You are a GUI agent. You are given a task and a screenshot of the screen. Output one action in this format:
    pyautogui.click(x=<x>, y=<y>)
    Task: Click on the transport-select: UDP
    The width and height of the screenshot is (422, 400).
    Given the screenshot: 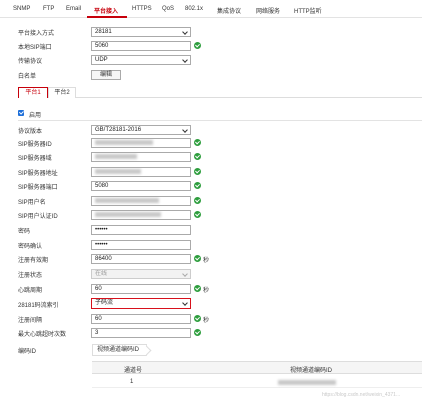 What is the action you would take?
    pyautogui.click(x=141, y=60)
    